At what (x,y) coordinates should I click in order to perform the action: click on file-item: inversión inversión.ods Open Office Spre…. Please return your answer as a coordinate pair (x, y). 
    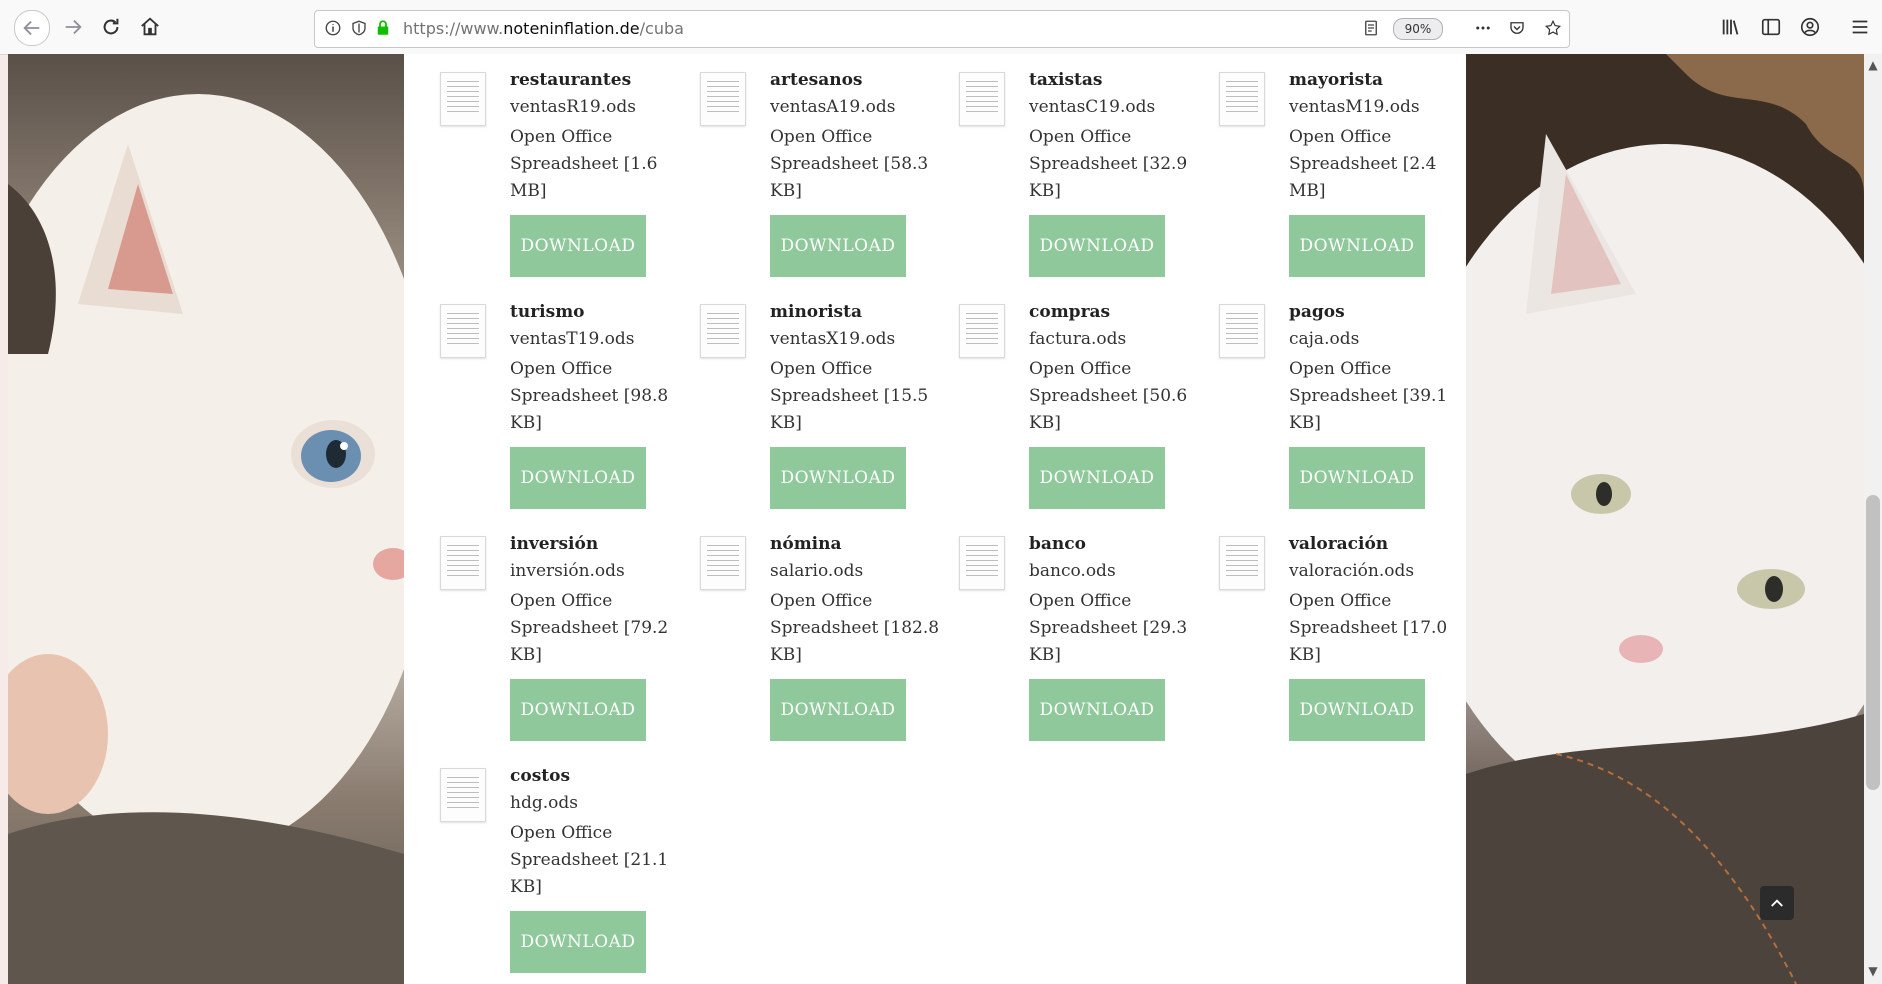
    Looking at the image, I should click on (536, 629).